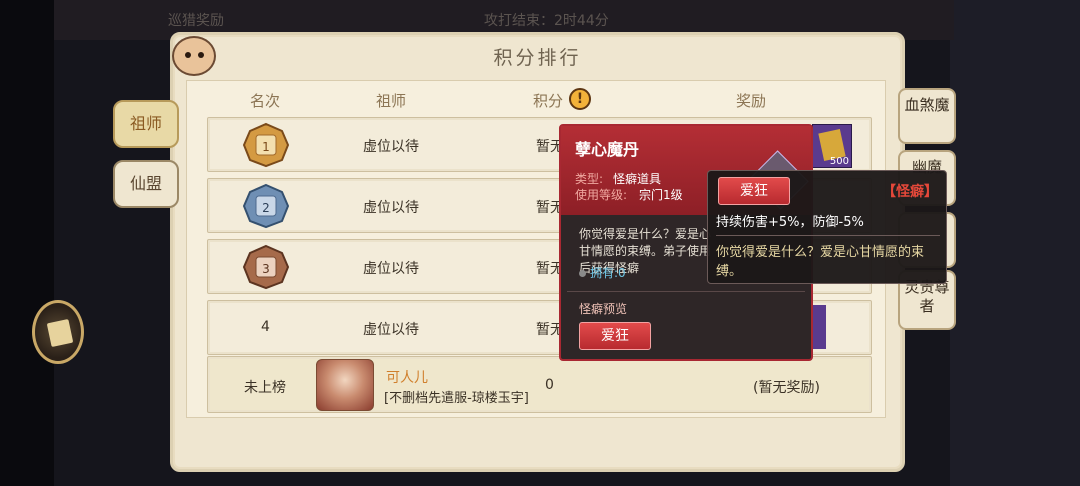  I want to click on trait-tooltip: 爱狂 【怪癖】 持续伤害+5%，防御-5% 你觉得爱是什么？爱是心甘情愿的束缚。, so click(827, 227).